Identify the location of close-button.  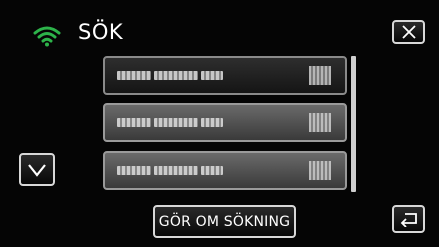
(408, 32).